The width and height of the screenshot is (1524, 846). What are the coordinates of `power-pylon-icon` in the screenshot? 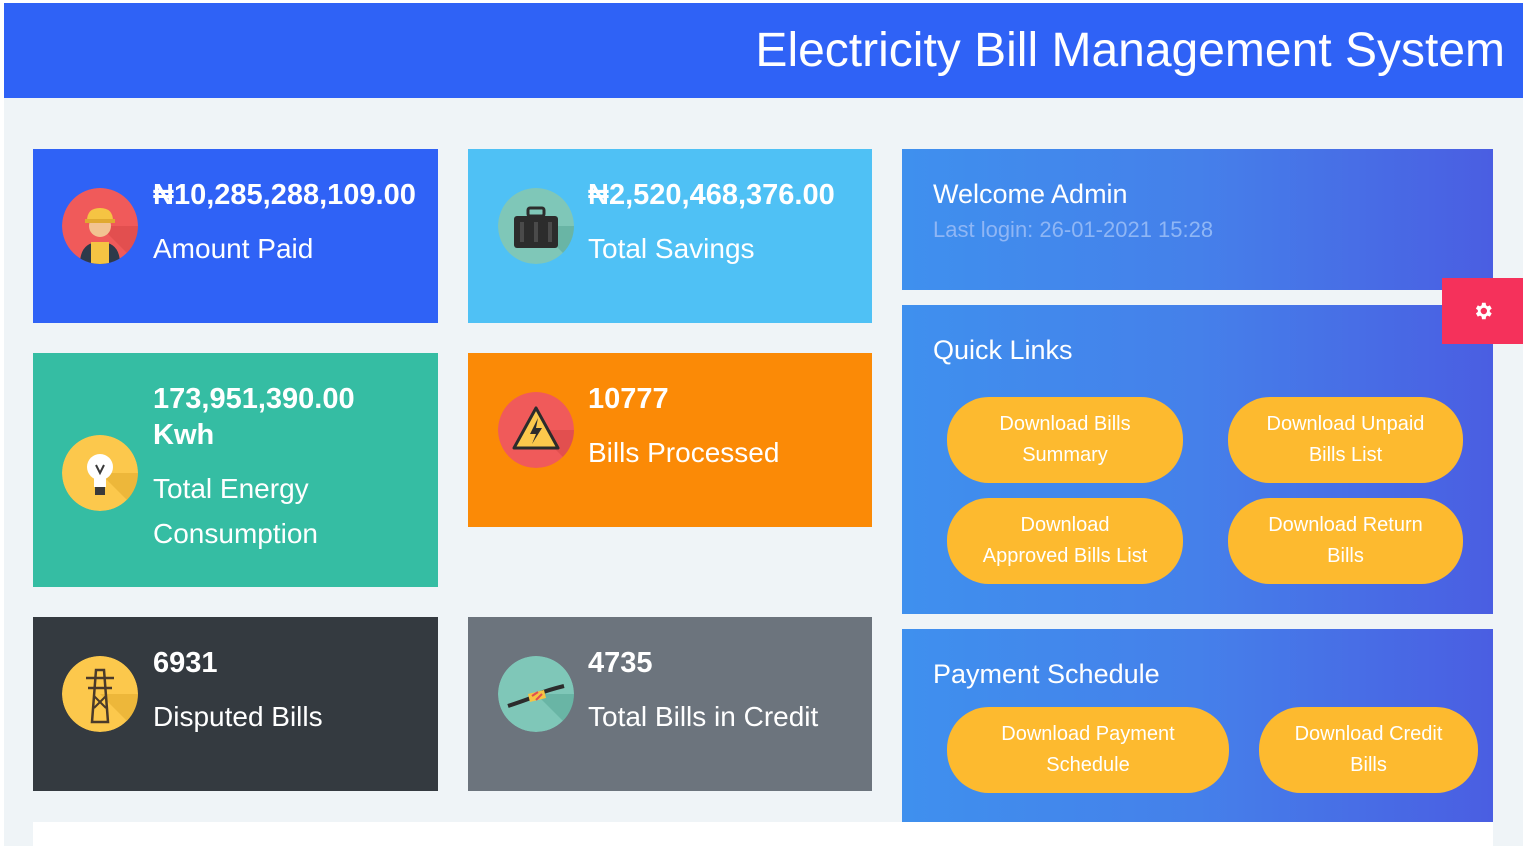 It's located at (100, 694).